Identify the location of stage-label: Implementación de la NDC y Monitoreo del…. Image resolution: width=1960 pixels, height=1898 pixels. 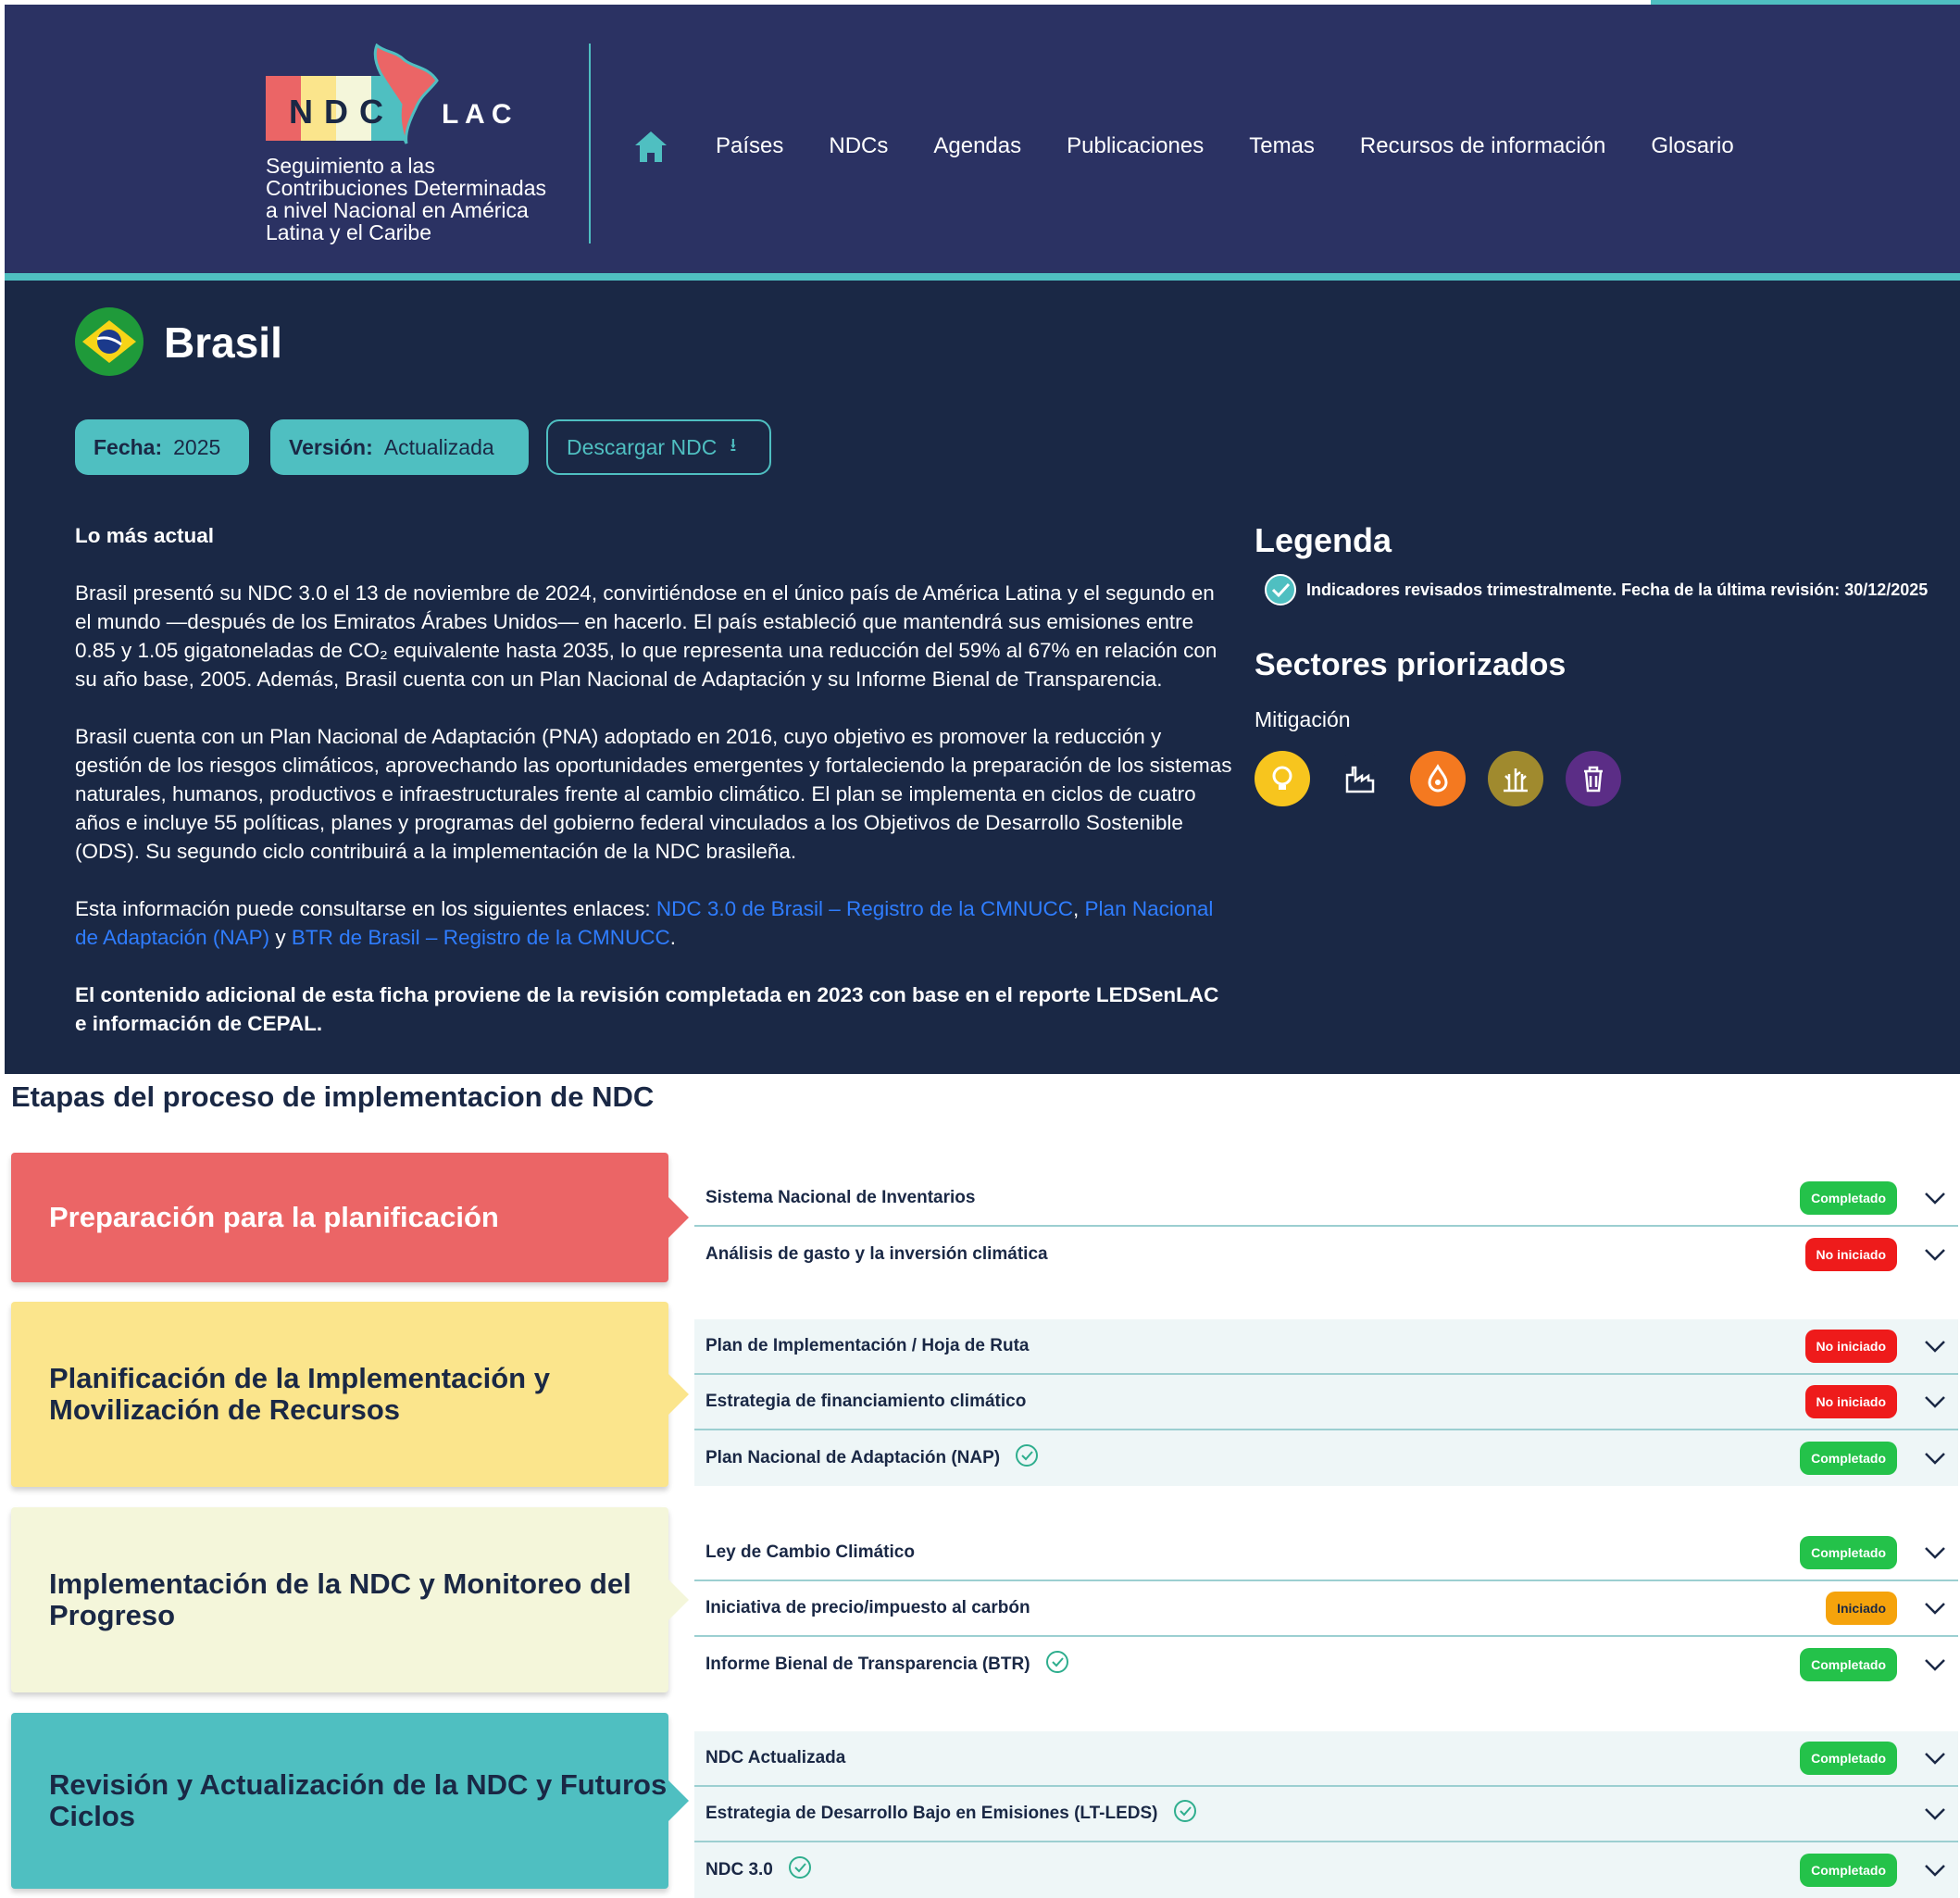
(340, 1599).